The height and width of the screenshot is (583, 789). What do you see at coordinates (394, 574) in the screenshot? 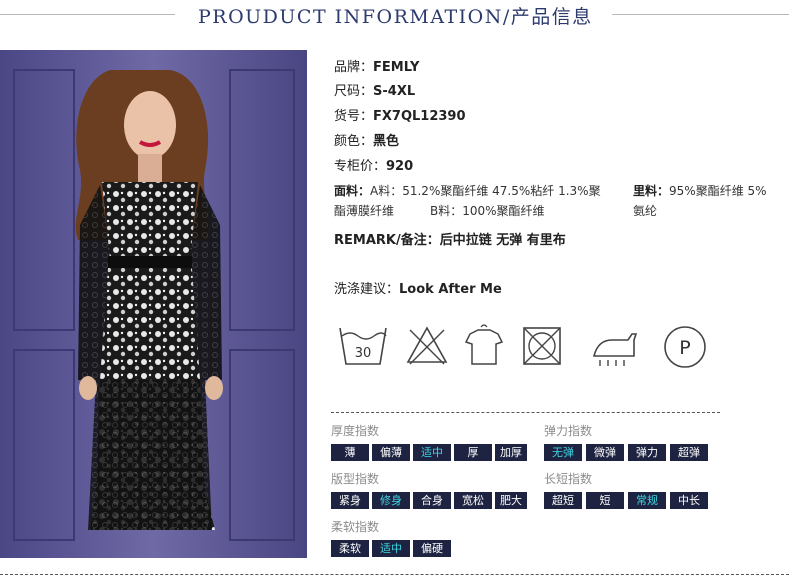
I see `footer-divider` at bounding box center [394, 574].